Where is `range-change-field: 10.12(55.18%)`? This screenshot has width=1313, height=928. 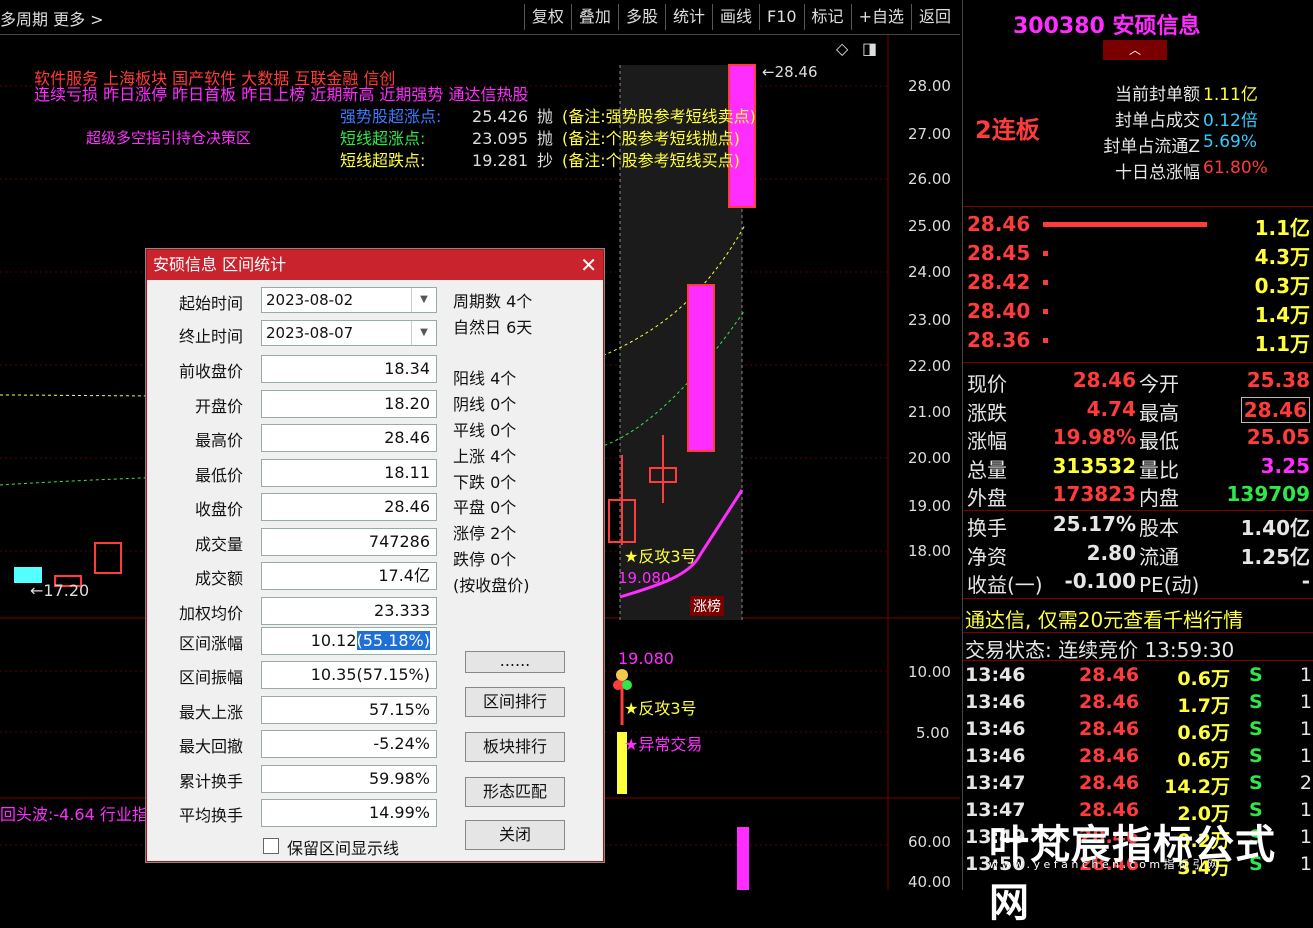
range-change-field: 10.12(55.18%) is located at coordinates (349, 641).